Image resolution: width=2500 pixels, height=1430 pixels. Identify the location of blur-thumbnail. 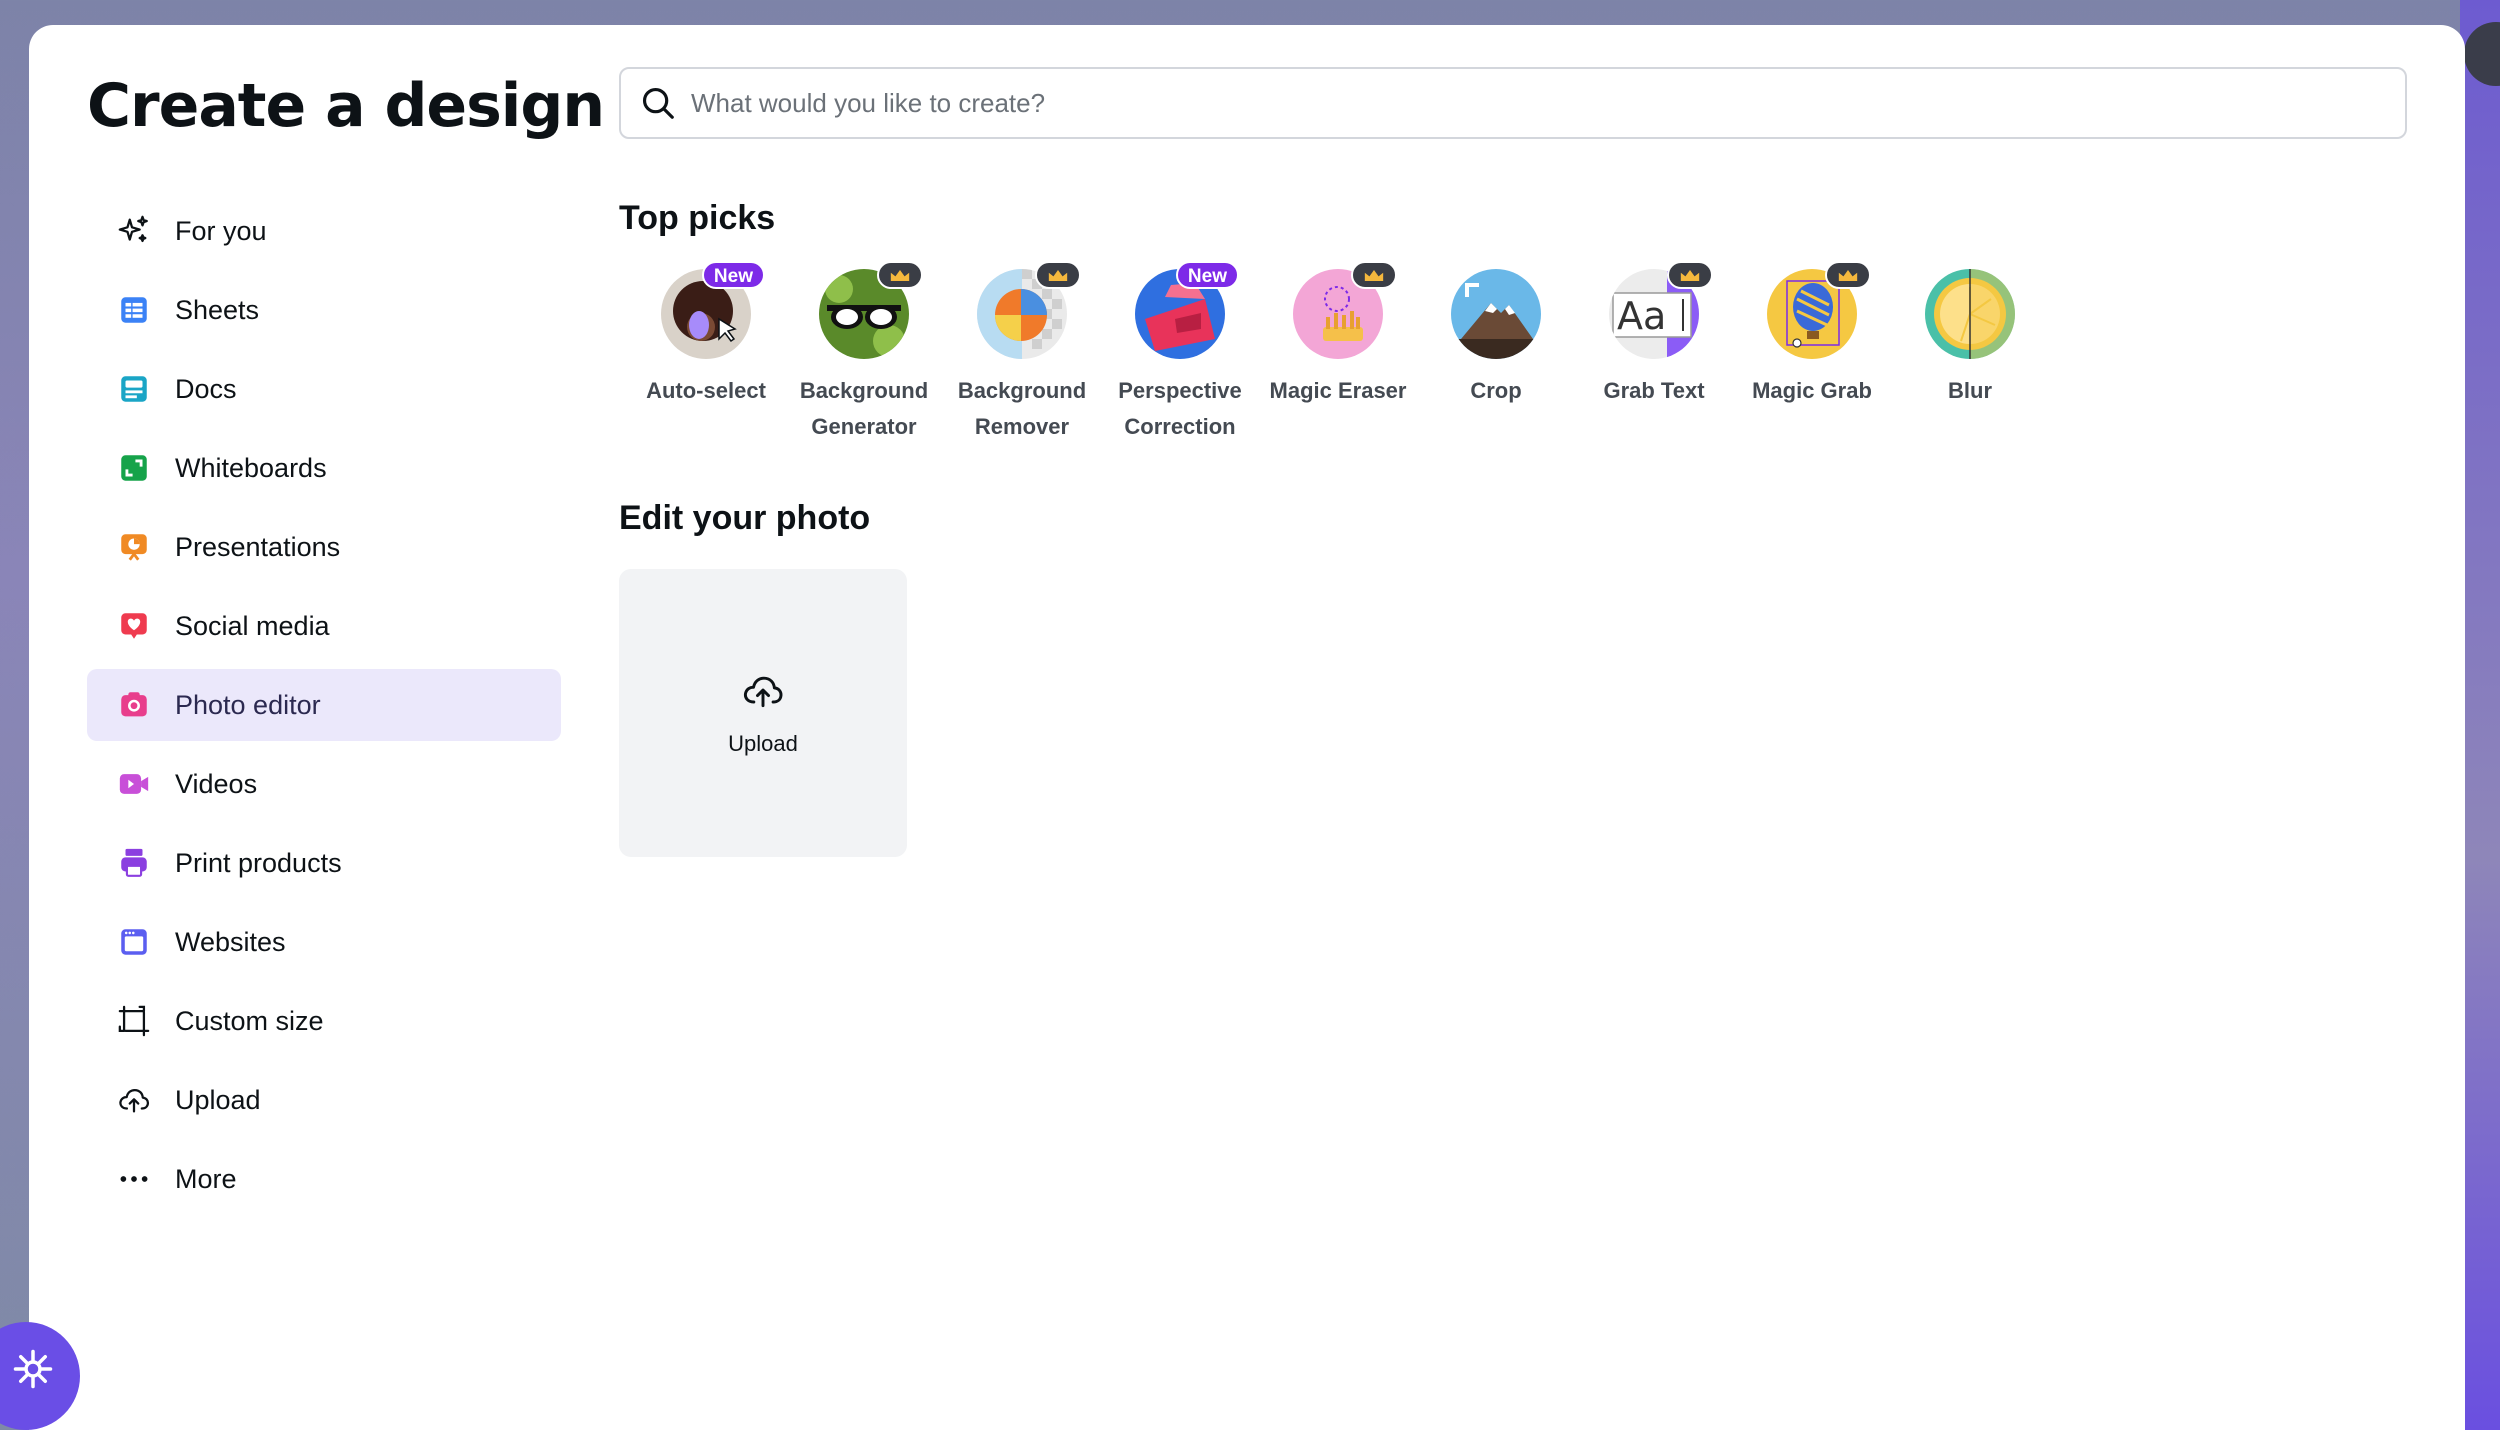
(1970, 314).